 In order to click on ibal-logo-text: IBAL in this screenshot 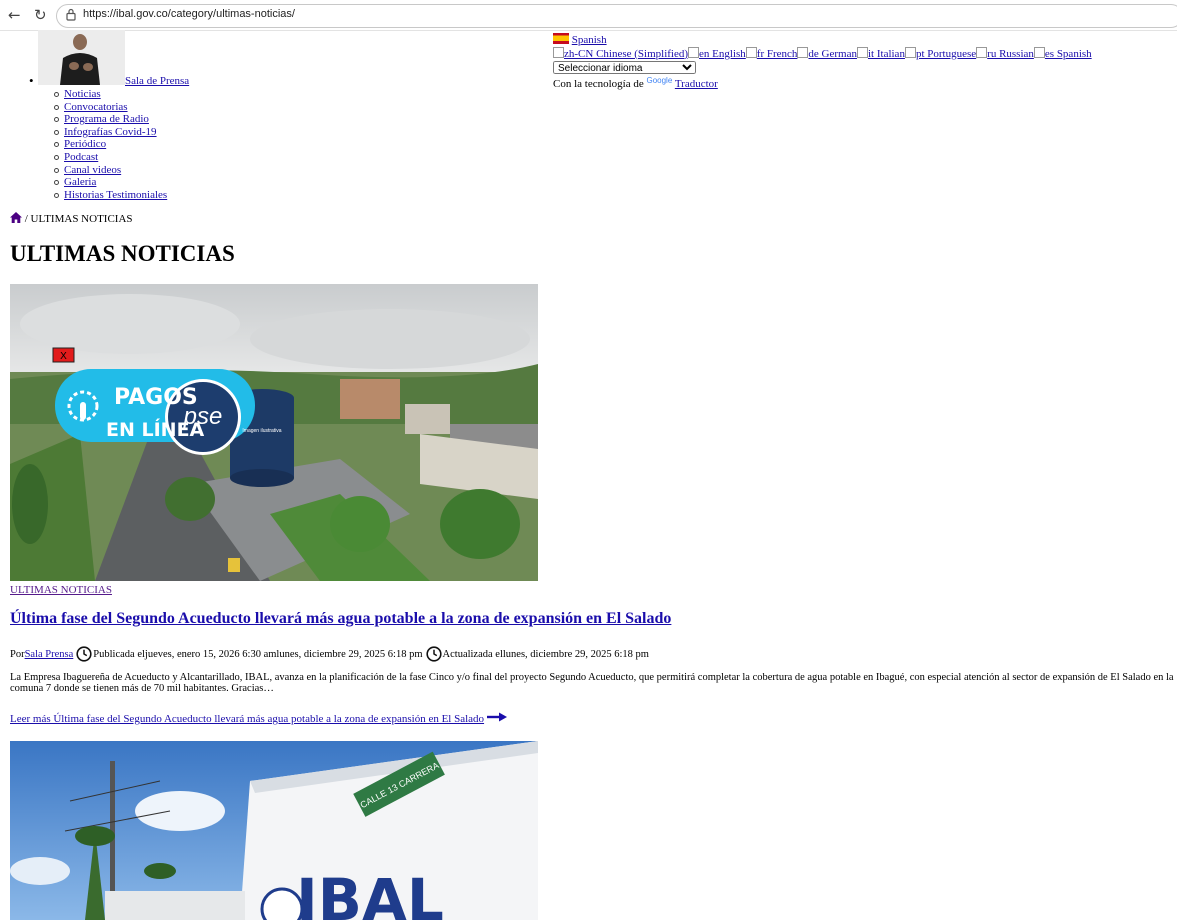, I will do `click(370, 893)`.